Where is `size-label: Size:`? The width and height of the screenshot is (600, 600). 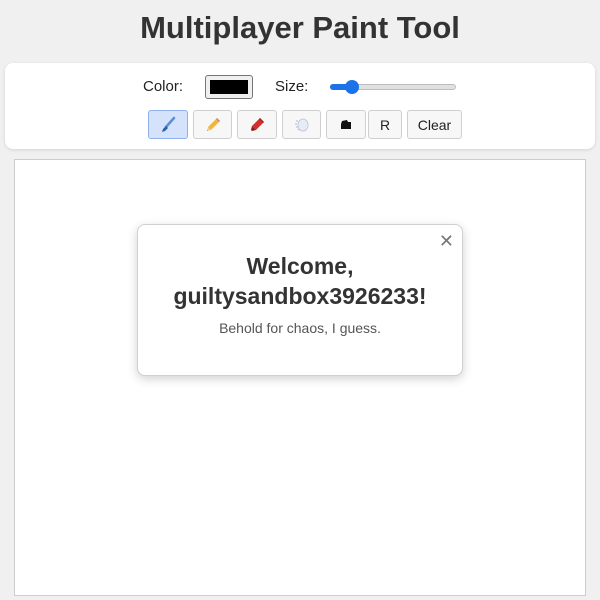
size-label: Size: is located at coordinates (292, 86).